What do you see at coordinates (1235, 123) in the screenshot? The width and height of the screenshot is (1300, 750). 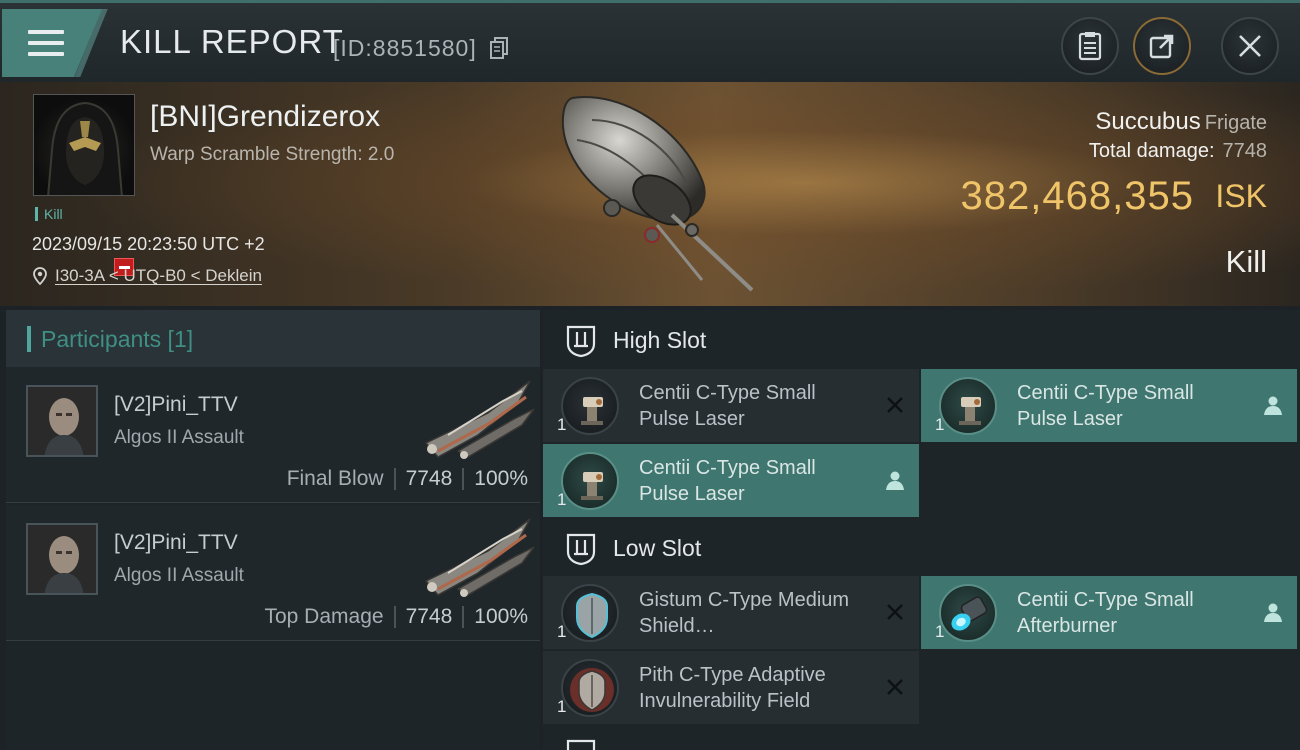 I see `ship-class: Frigate` at bounding box center [1235, 123].